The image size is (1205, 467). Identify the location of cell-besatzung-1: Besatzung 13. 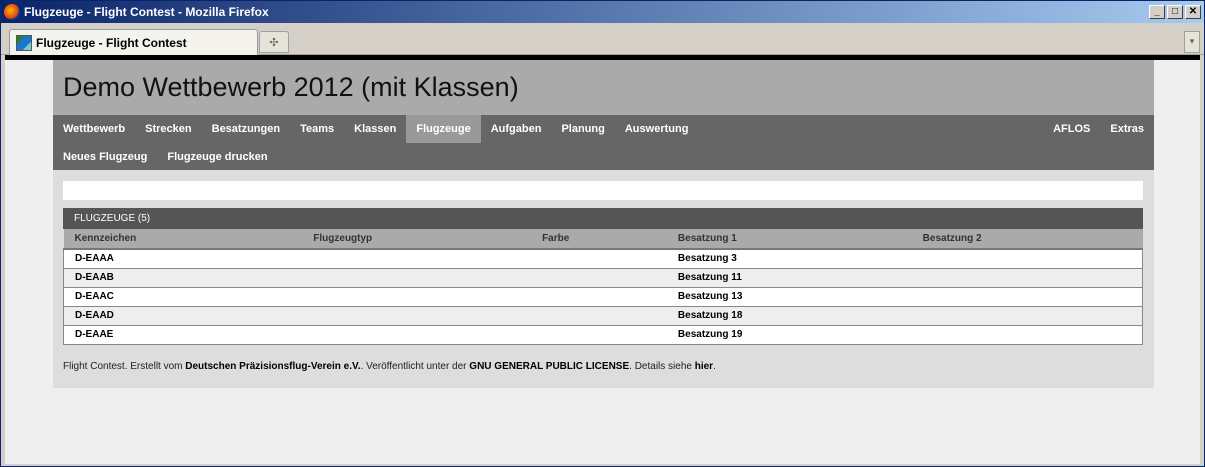
(789, 297).